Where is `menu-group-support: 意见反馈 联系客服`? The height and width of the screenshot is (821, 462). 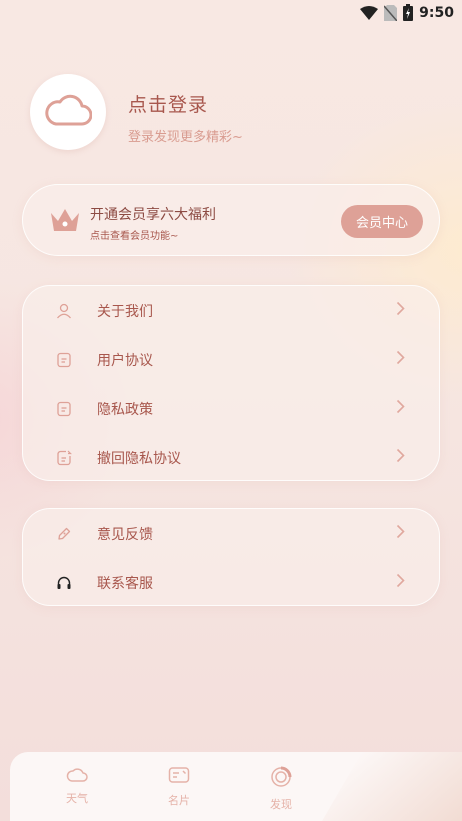 menu-group-support: 意见反馈 联系客服 is located at coordinates (231, 557).